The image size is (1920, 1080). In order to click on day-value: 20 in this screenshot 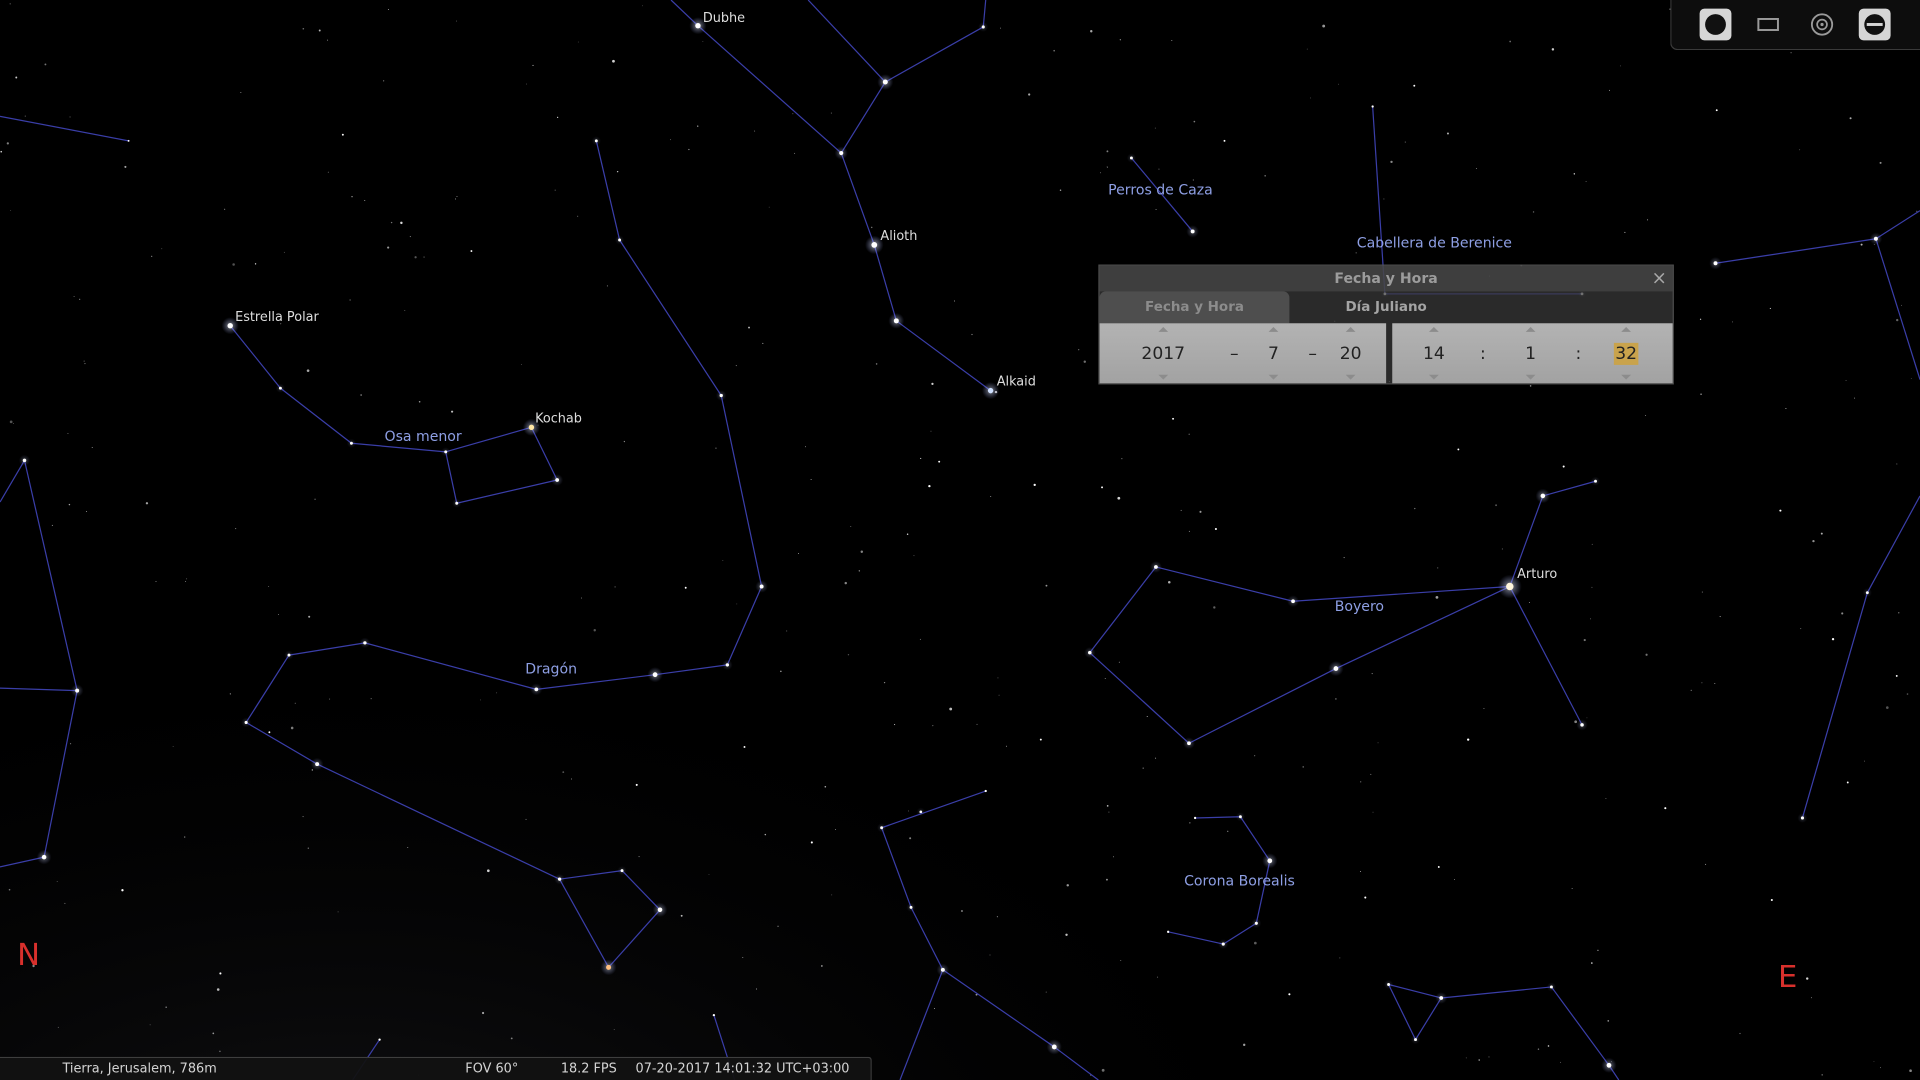, I will do `click(1350, 354)`.